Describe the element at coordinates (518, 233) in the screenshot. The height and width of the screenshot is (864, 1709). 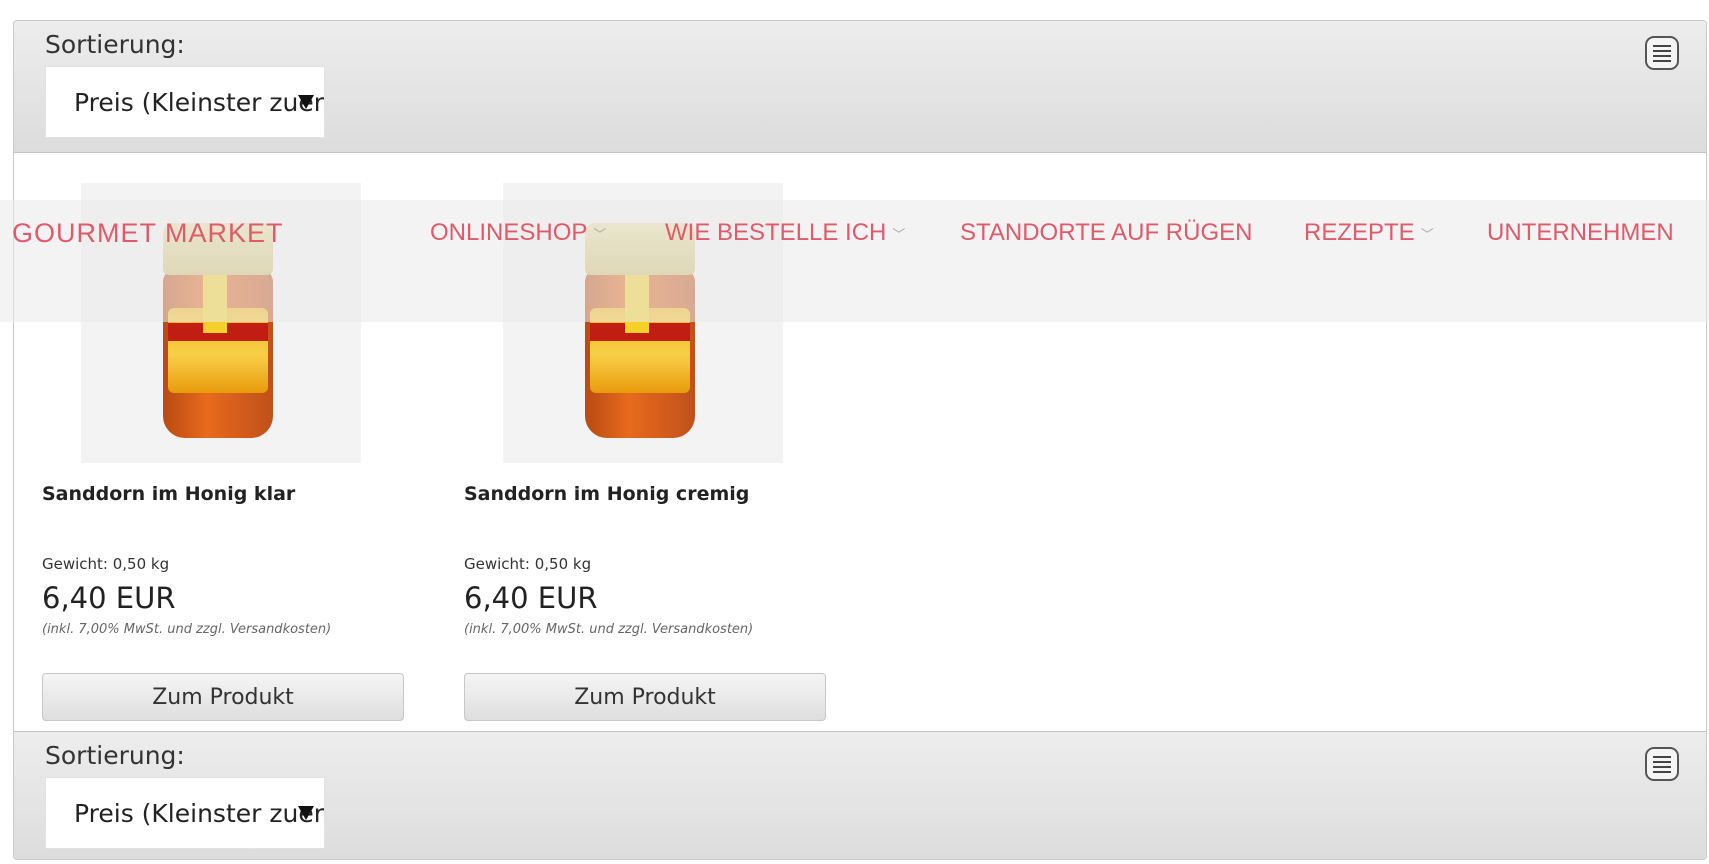
I see `nav-item-onlineshop: ONLINESHOP ﹀` at that location.